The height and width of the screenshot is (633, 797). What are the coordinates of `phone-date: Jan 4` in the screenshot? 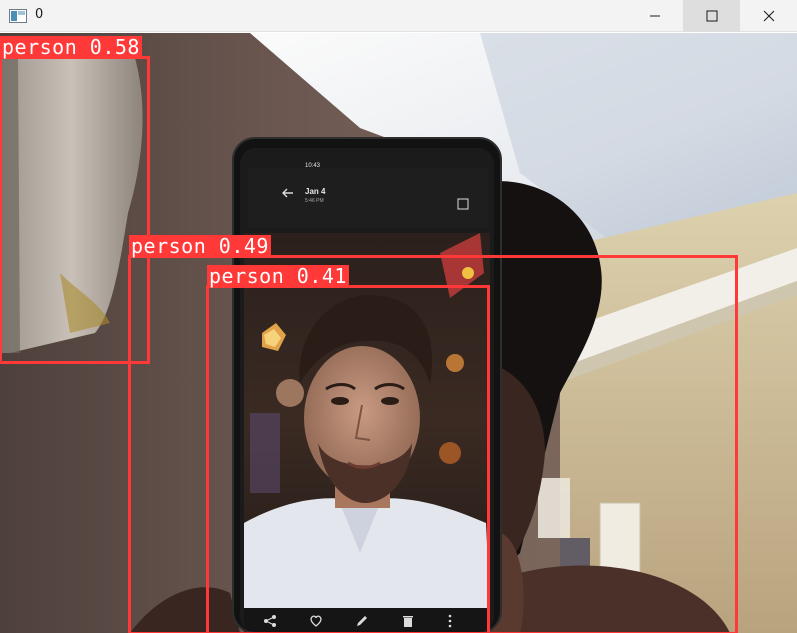 It's located at (315, 191).